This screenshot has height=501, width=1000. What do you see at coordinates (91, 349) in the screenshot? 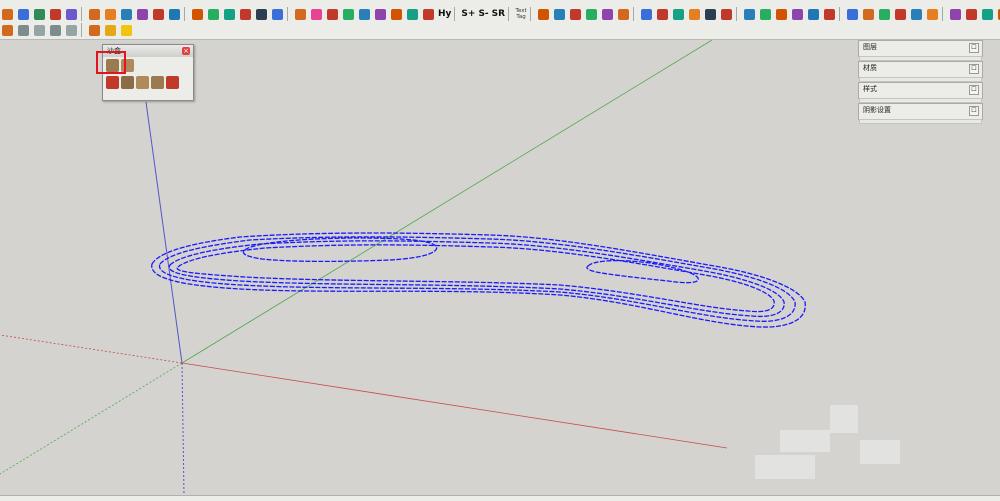
I see `red-axis-dashed` at bounding box center [91, 349].